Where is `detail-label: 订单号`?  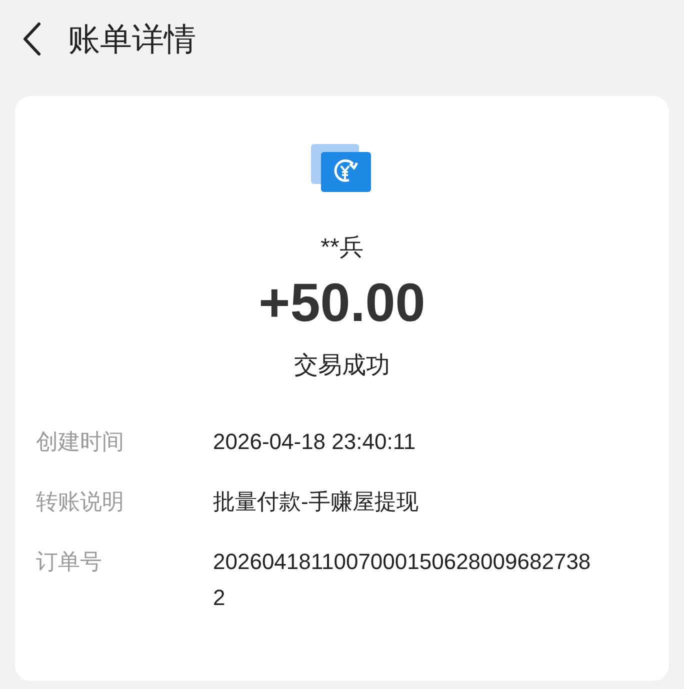 detail-label: 订单号 is located at coordinates (69, 562).